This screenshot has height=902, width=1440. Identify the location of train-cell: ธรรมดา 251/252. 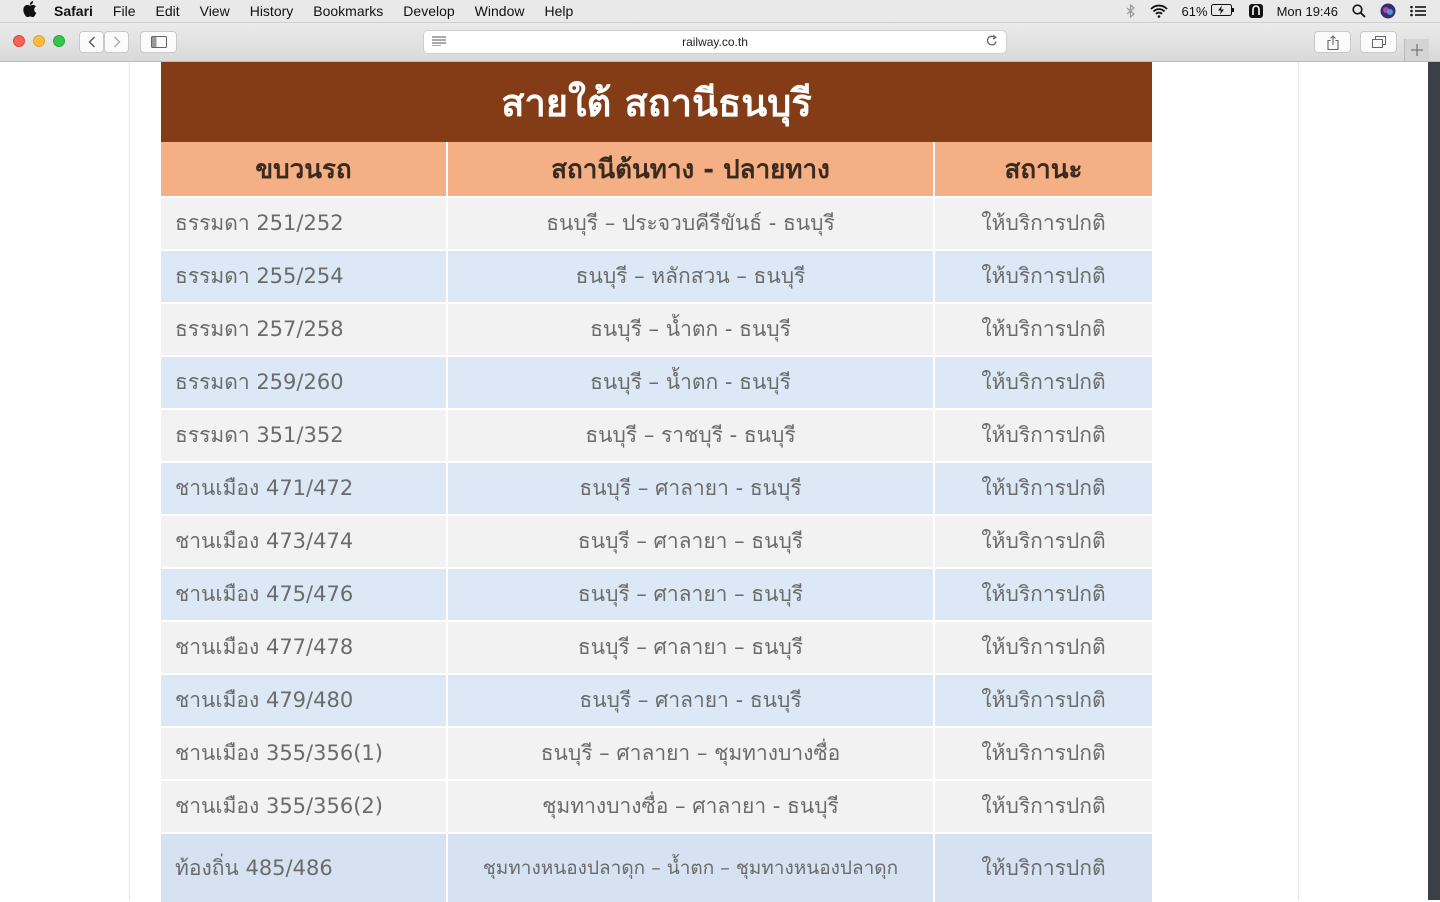
(304, 223).